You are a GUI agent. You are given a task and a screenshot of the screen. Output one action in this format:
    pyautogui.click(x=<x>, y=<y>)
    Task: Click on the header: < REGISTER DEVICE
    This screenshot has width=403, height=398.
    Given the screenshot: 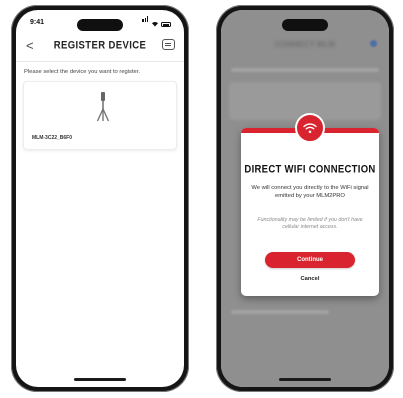 What is the action you would take?
    pyautogui.click(x=100, y=46)
    